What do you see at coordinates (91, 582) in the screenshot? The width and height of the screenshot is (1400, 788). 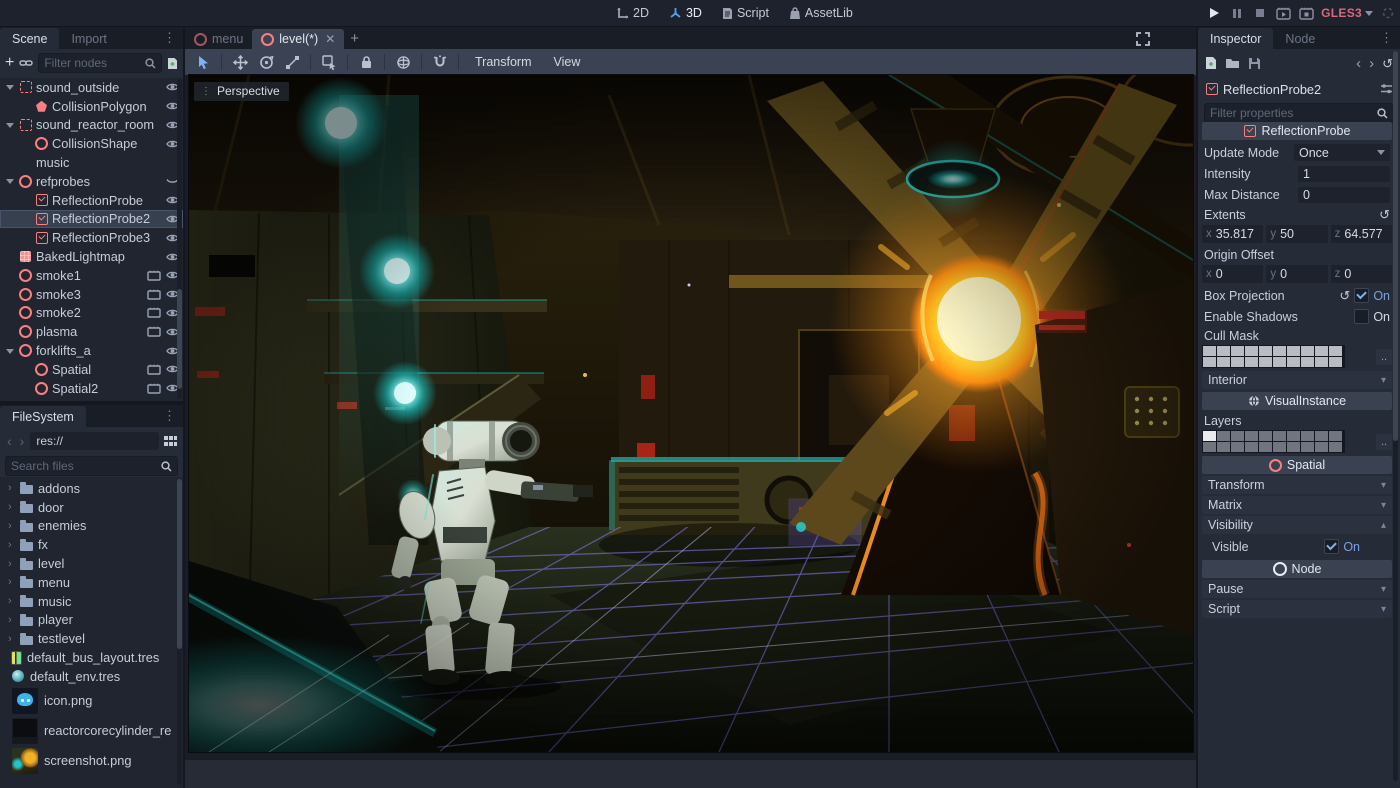 I see `folder-row: › menu` at bounding box center [91, 582].